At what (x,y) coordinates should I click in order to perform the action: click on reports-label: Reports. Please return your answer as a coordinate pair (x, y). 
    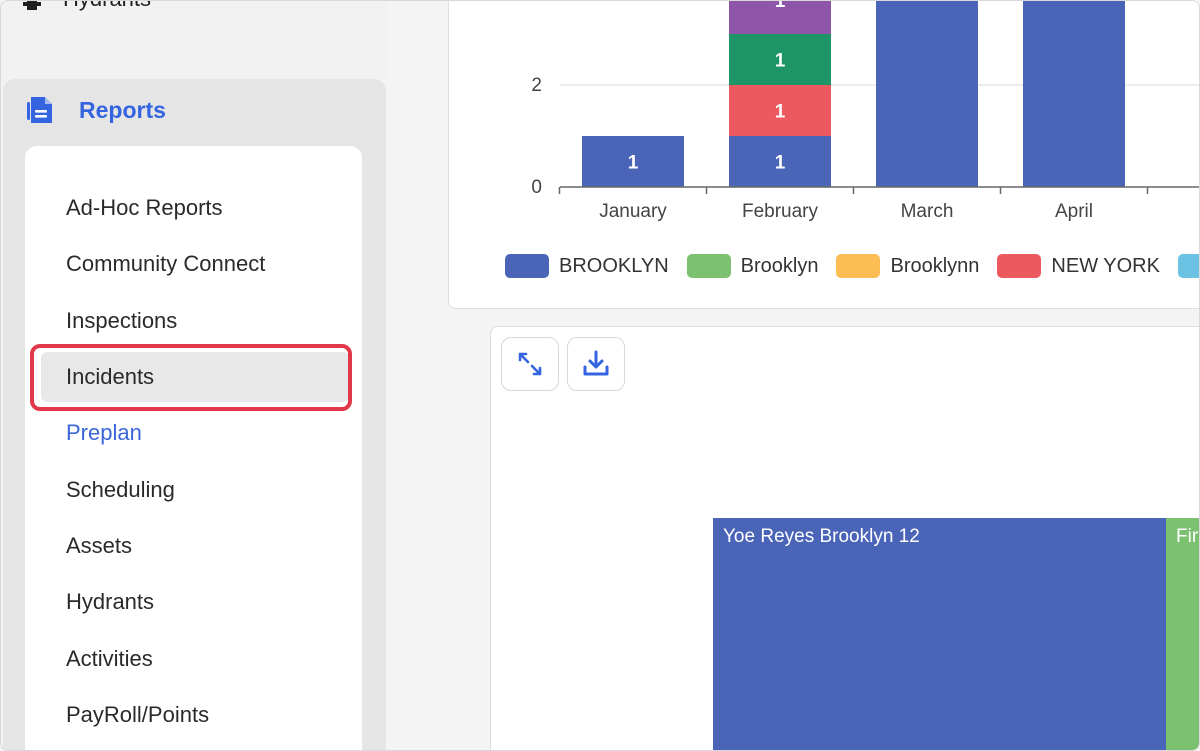
    Looking at the image, I should click on (122, 109).